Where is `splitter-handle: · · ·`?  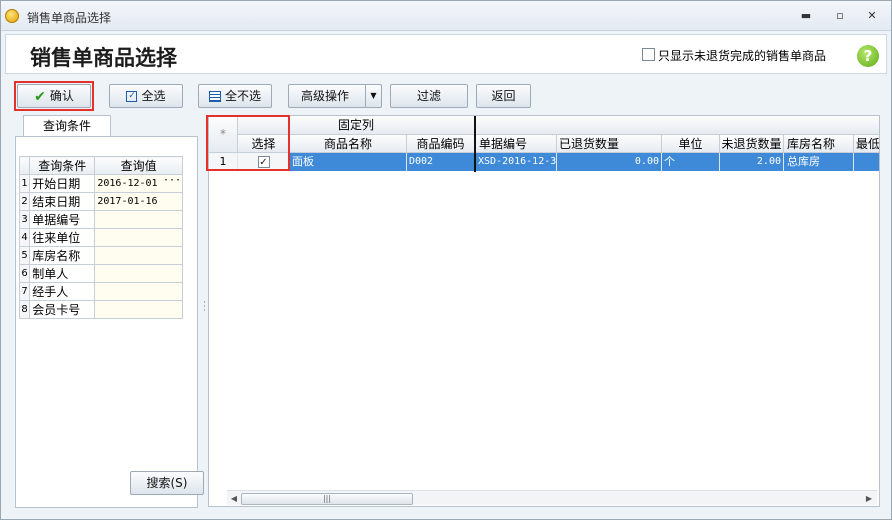 splitter-handle: · · · is located at coordinates (205, 307).